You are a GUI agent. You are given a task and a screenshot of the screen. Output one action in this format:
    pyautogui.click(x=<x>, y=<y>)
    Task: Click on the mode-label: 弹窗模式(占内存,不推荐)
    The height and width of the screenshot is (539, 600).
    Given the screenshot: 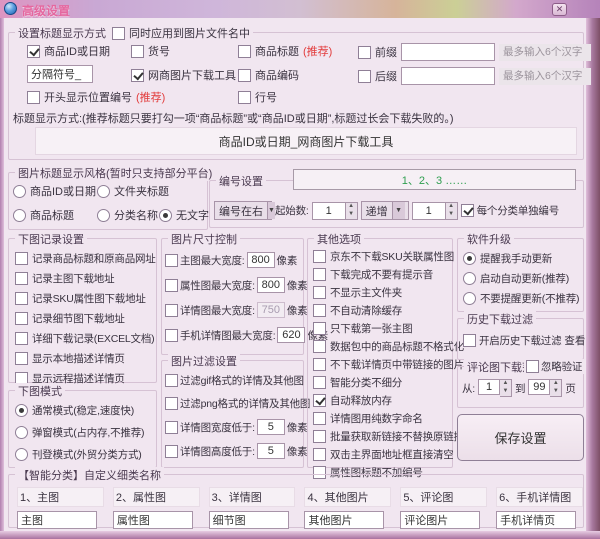 What is the action you would take?
    pyautogui.click(x=88, y=432)
    